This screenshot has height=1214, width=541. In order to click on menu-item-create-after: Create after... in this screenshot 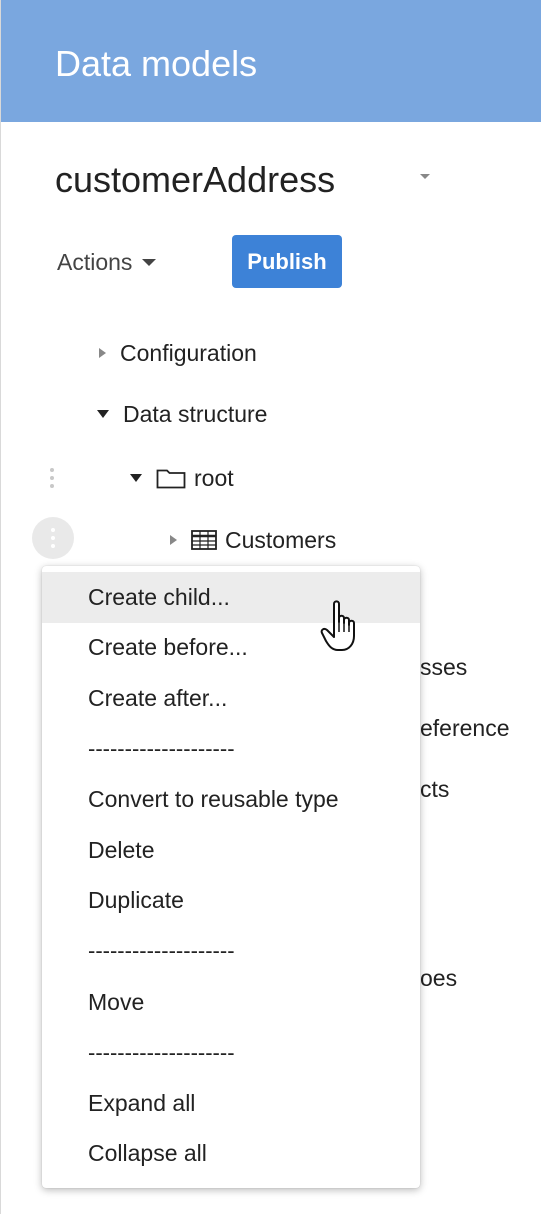, I will do `click(231, 698)`.